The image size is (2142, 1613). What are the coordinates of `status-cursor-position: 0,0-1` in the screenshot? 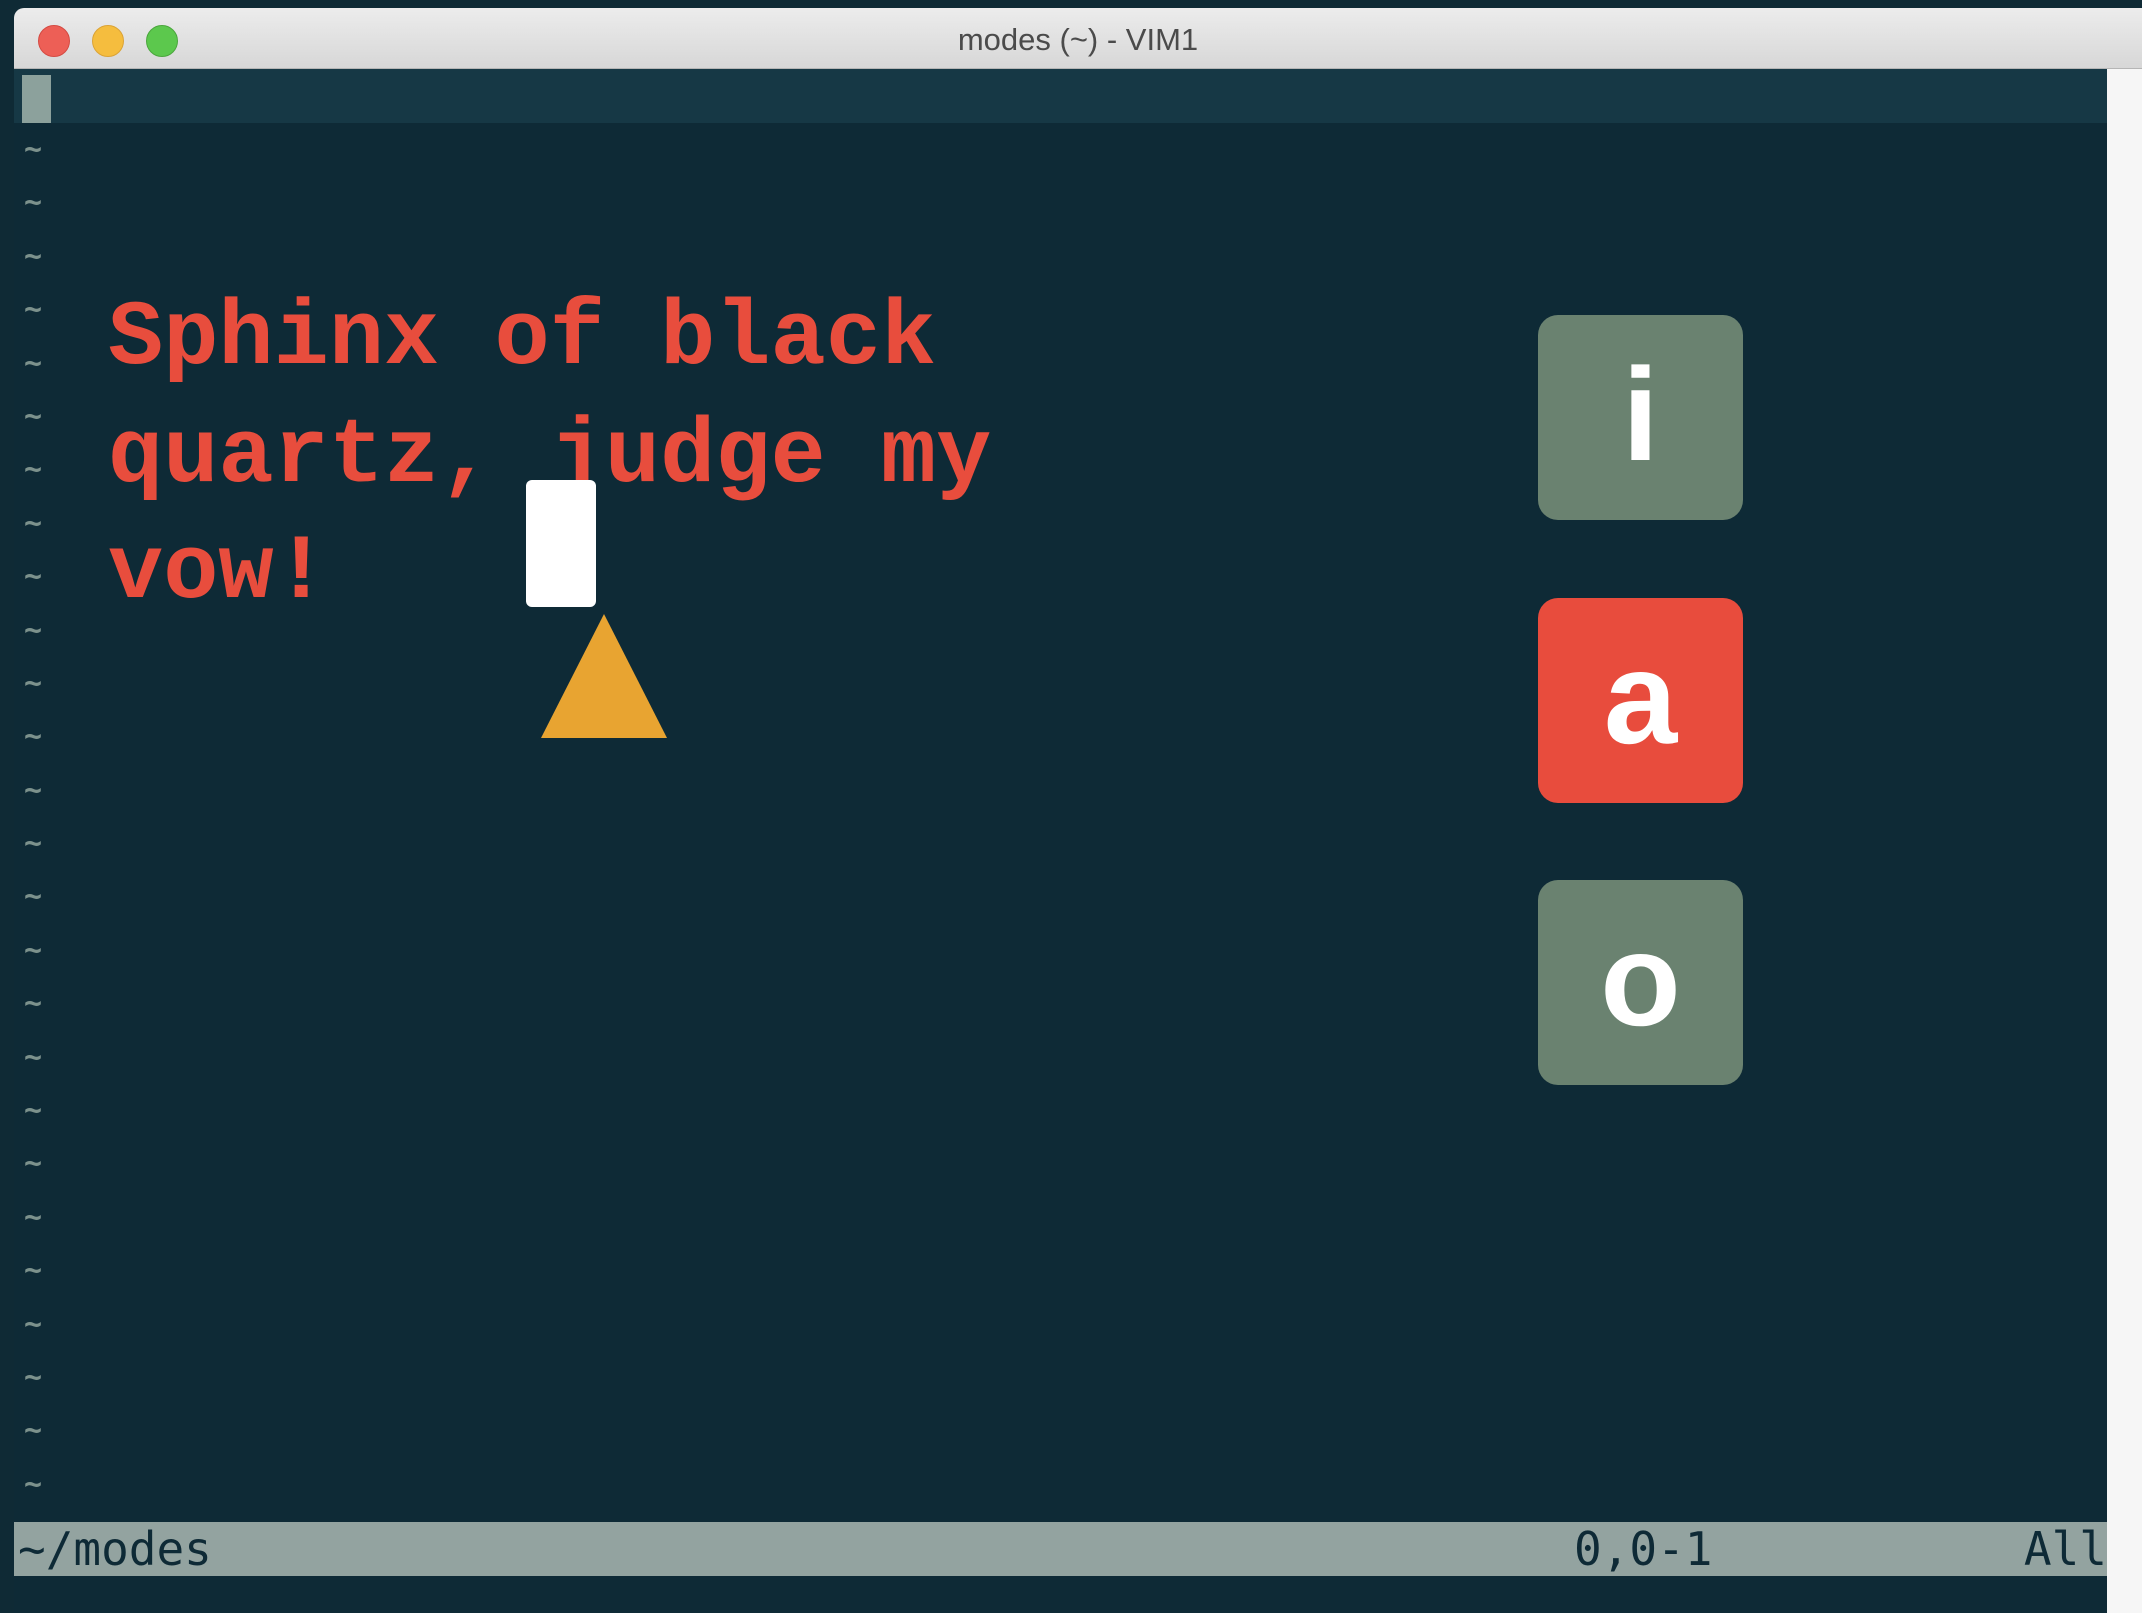 It's located at (1643, 1549).